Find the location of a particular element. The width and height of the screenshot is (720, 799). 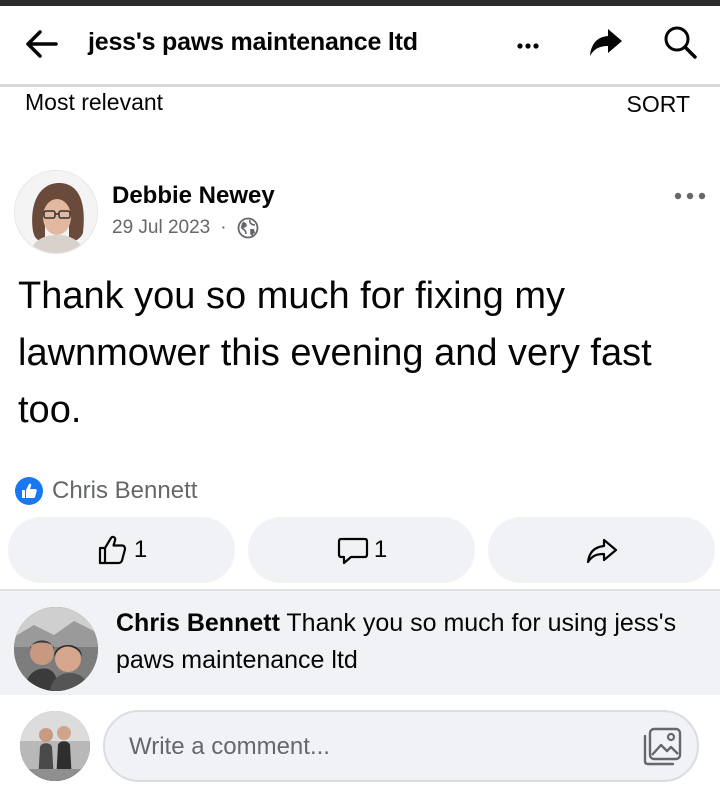

comment-count: 1 is located at coordinates (380, 549).